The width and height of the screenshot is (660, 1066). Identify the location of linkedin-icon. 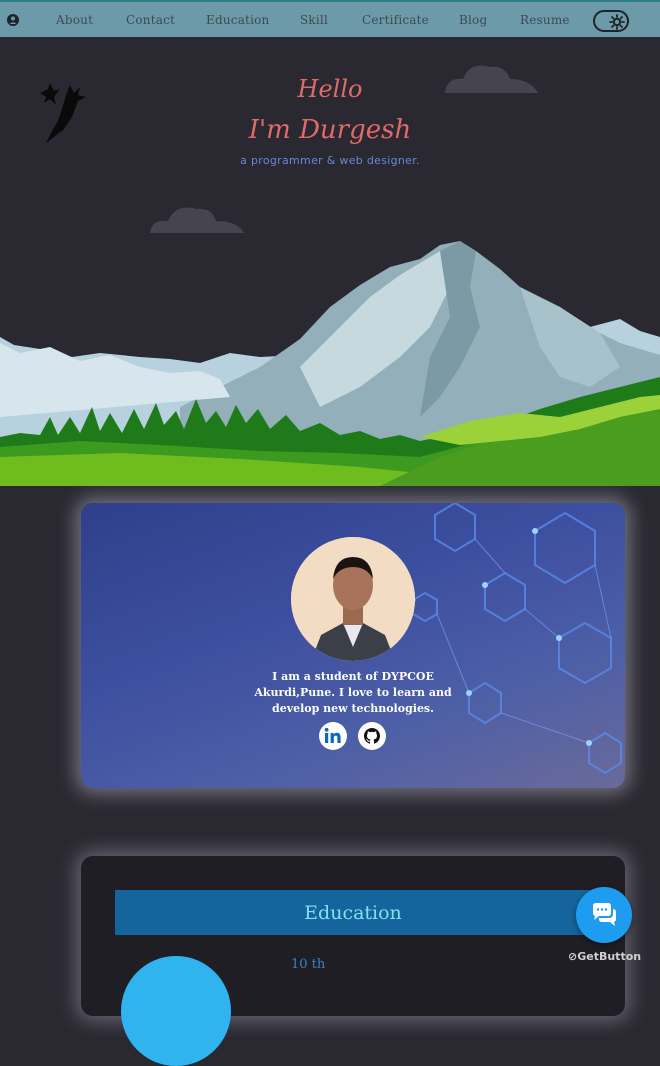
(332, 735).